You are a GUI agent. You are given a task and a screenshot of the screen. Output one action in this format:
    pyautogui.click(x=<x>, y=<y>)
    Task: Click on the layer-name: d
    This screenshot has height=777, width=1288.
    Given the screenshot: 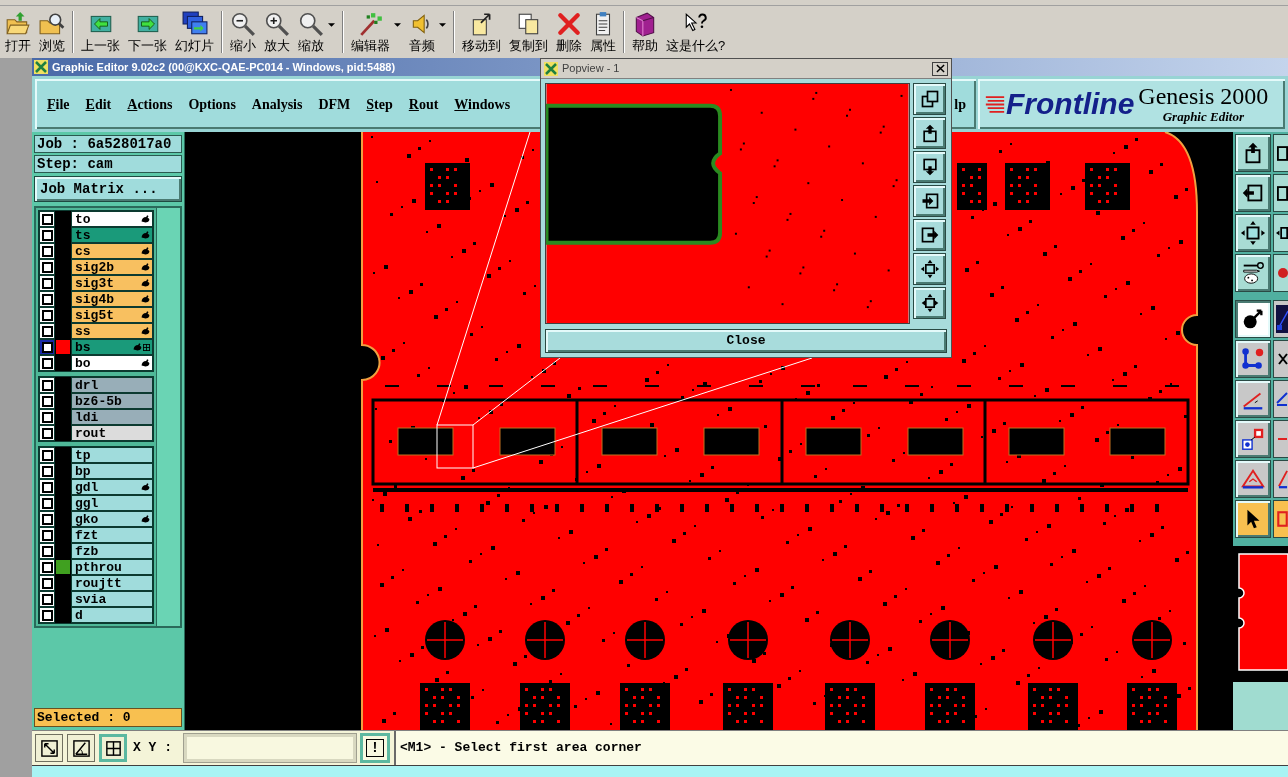 What is the action you would take?
    pyautogui.click(x=112, y=615)
    